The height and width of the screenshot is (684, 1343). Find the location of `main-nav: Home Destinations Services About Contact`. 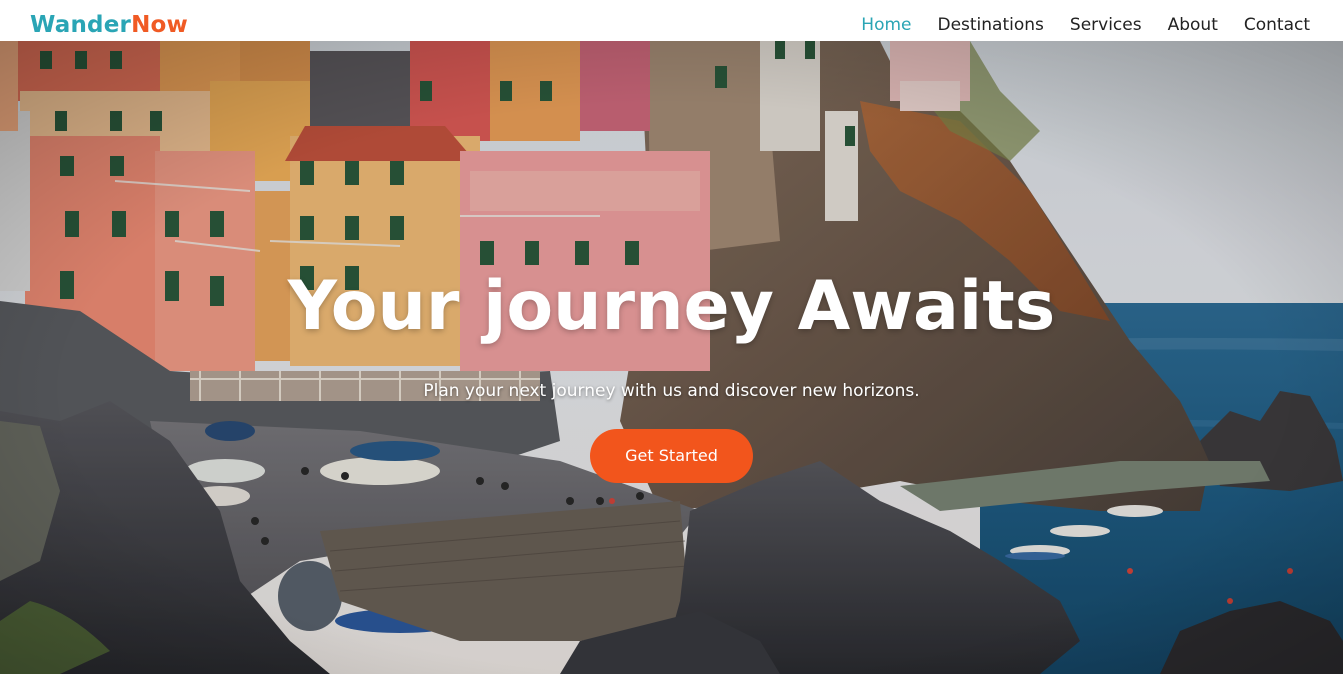

main-nav: Home Destinations Services About Contact is located at coordinates (1072, 25).